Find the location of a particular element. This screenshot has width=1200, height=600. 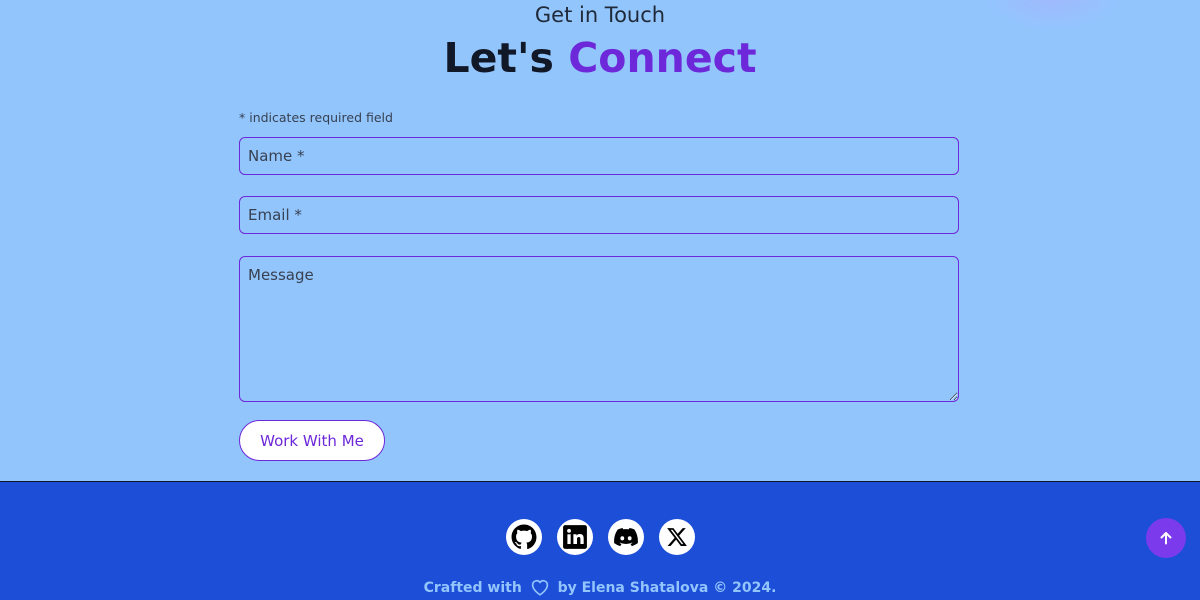

headline-lead: Let's is located at coordinates (498, 58).